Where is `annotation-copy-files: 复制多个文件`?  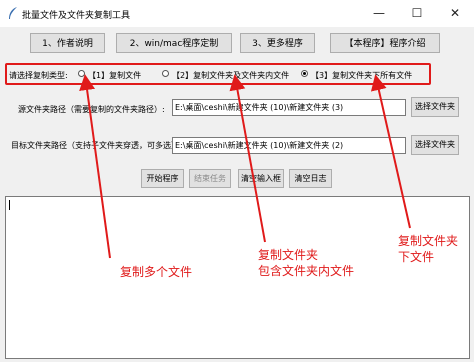
annotation-copy-files: 复制多个文件 is located at coordinates (156, 272).